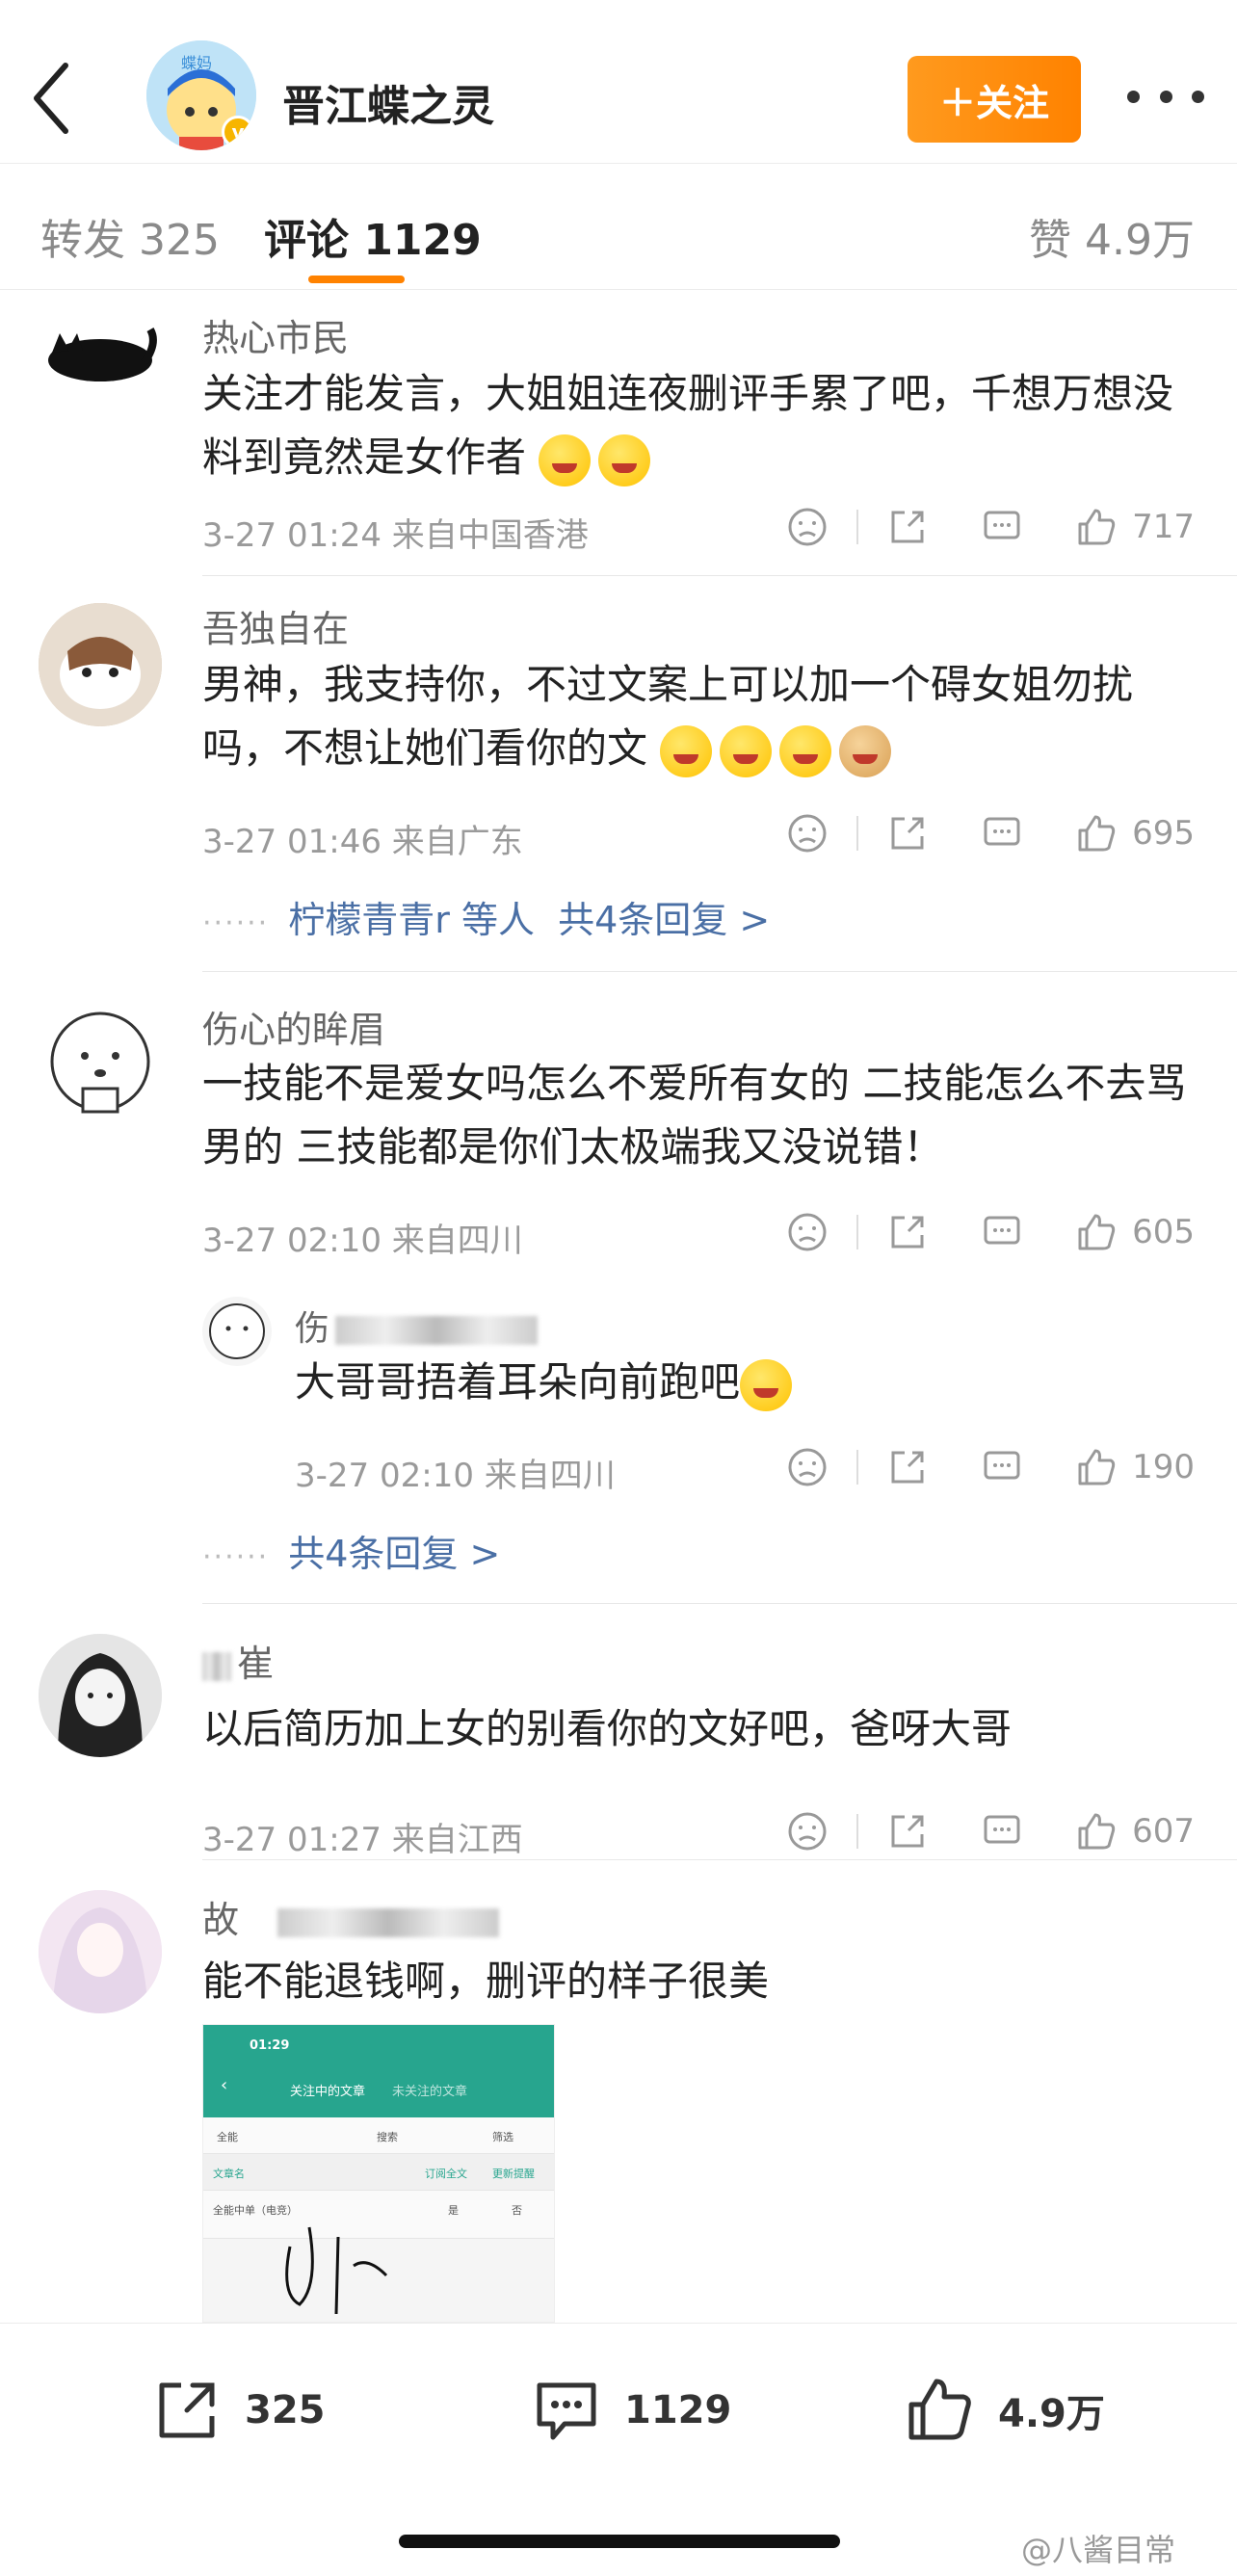  Describe the element at coordinates (238, 2410) in the screenshot. I see `repost-button: 325` at that location.